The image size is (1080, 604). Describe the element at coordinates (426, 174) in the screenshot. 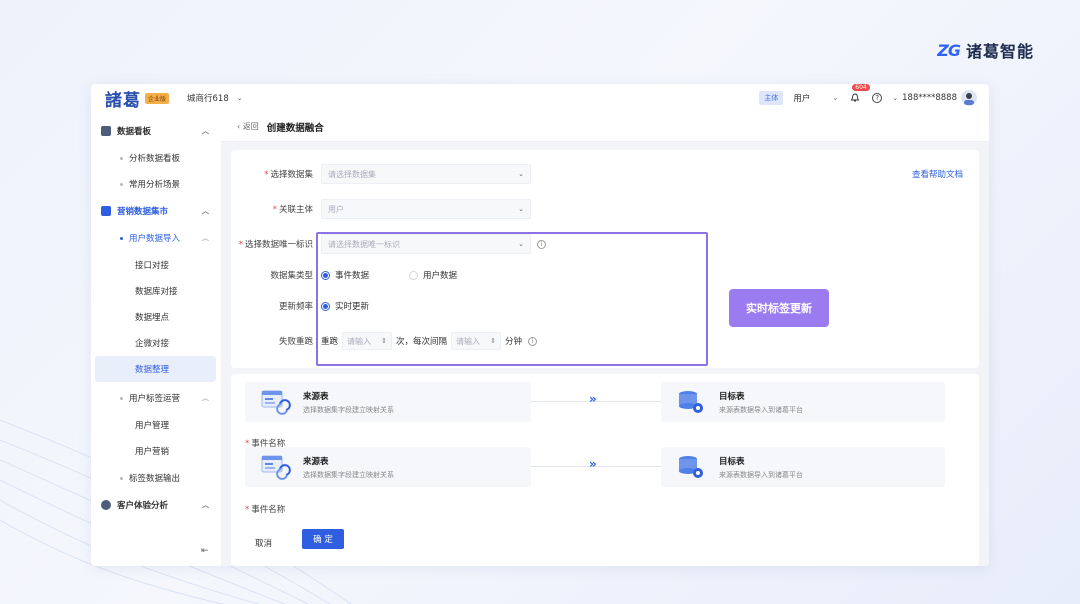

I see `dataset-select: 请选择数据集 ⌄` at that location.